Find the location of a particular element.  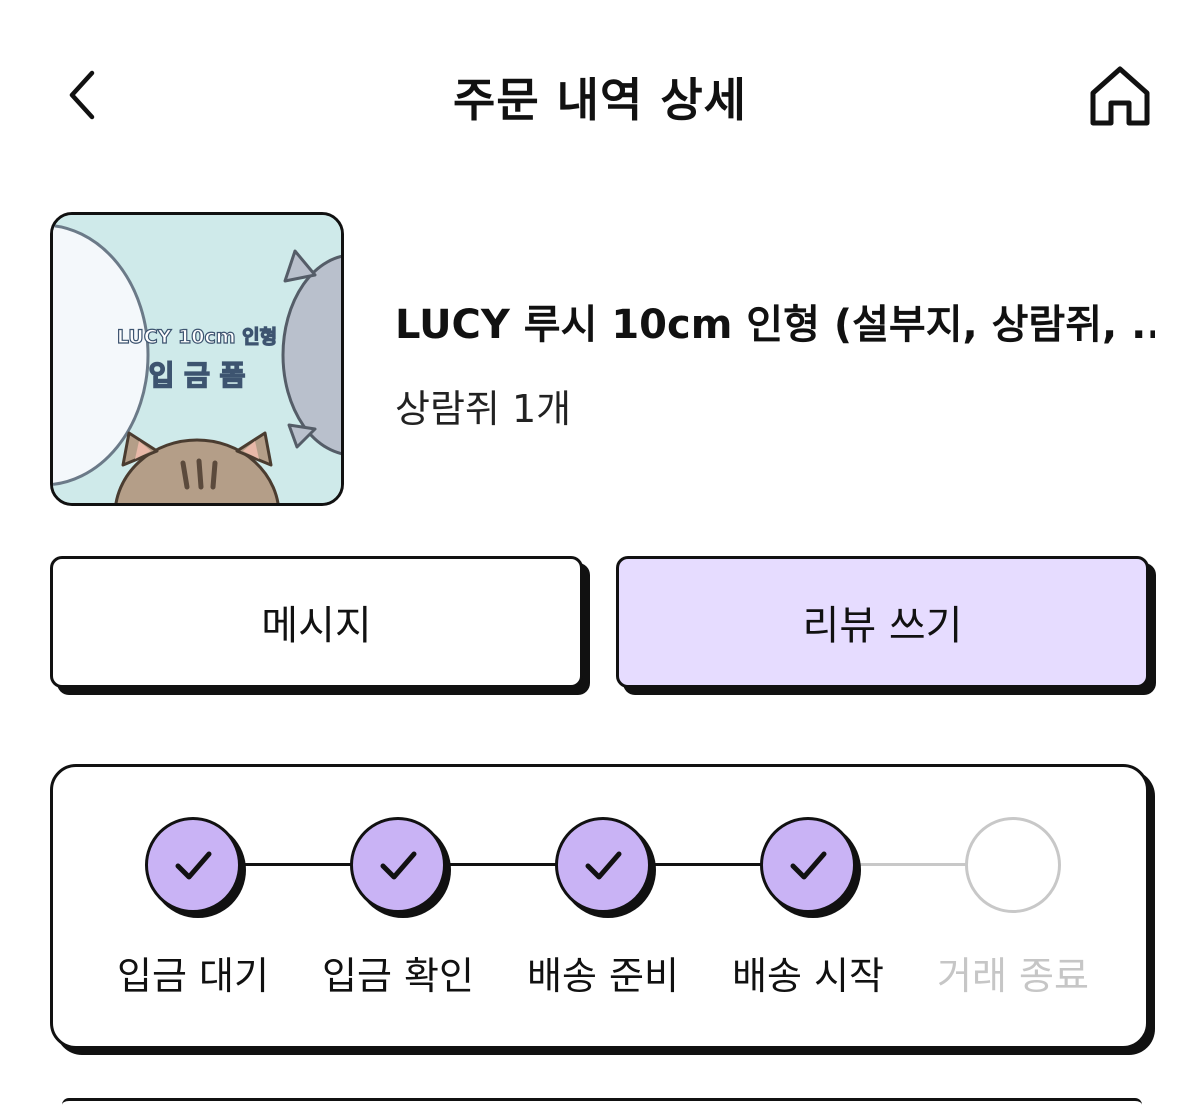

thumbnail-illustration: LUCY 10cm 인형 입 금 폼 is located at coordinates (197, 359).